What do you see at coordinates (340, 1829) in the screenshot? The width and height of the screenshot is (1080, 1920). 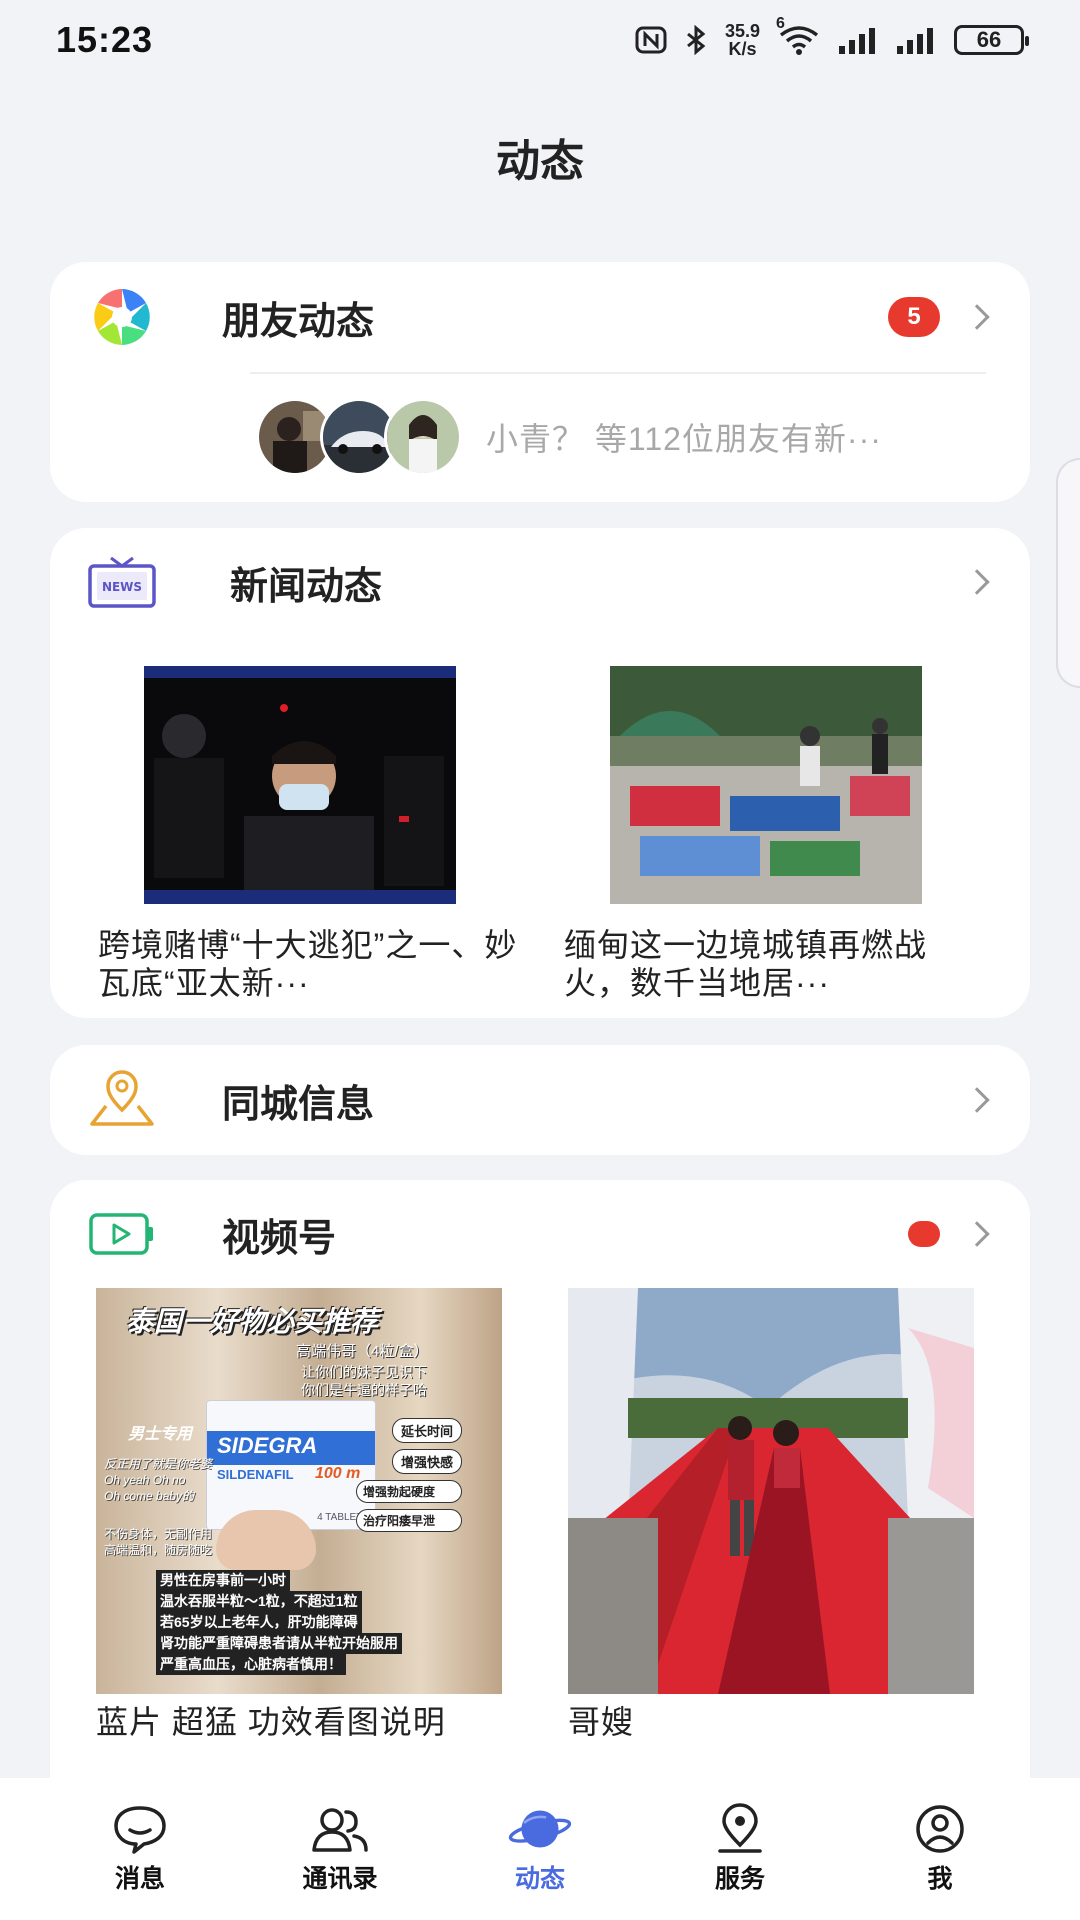 I see `contacts-icon` at bounding box center [340, 1829].